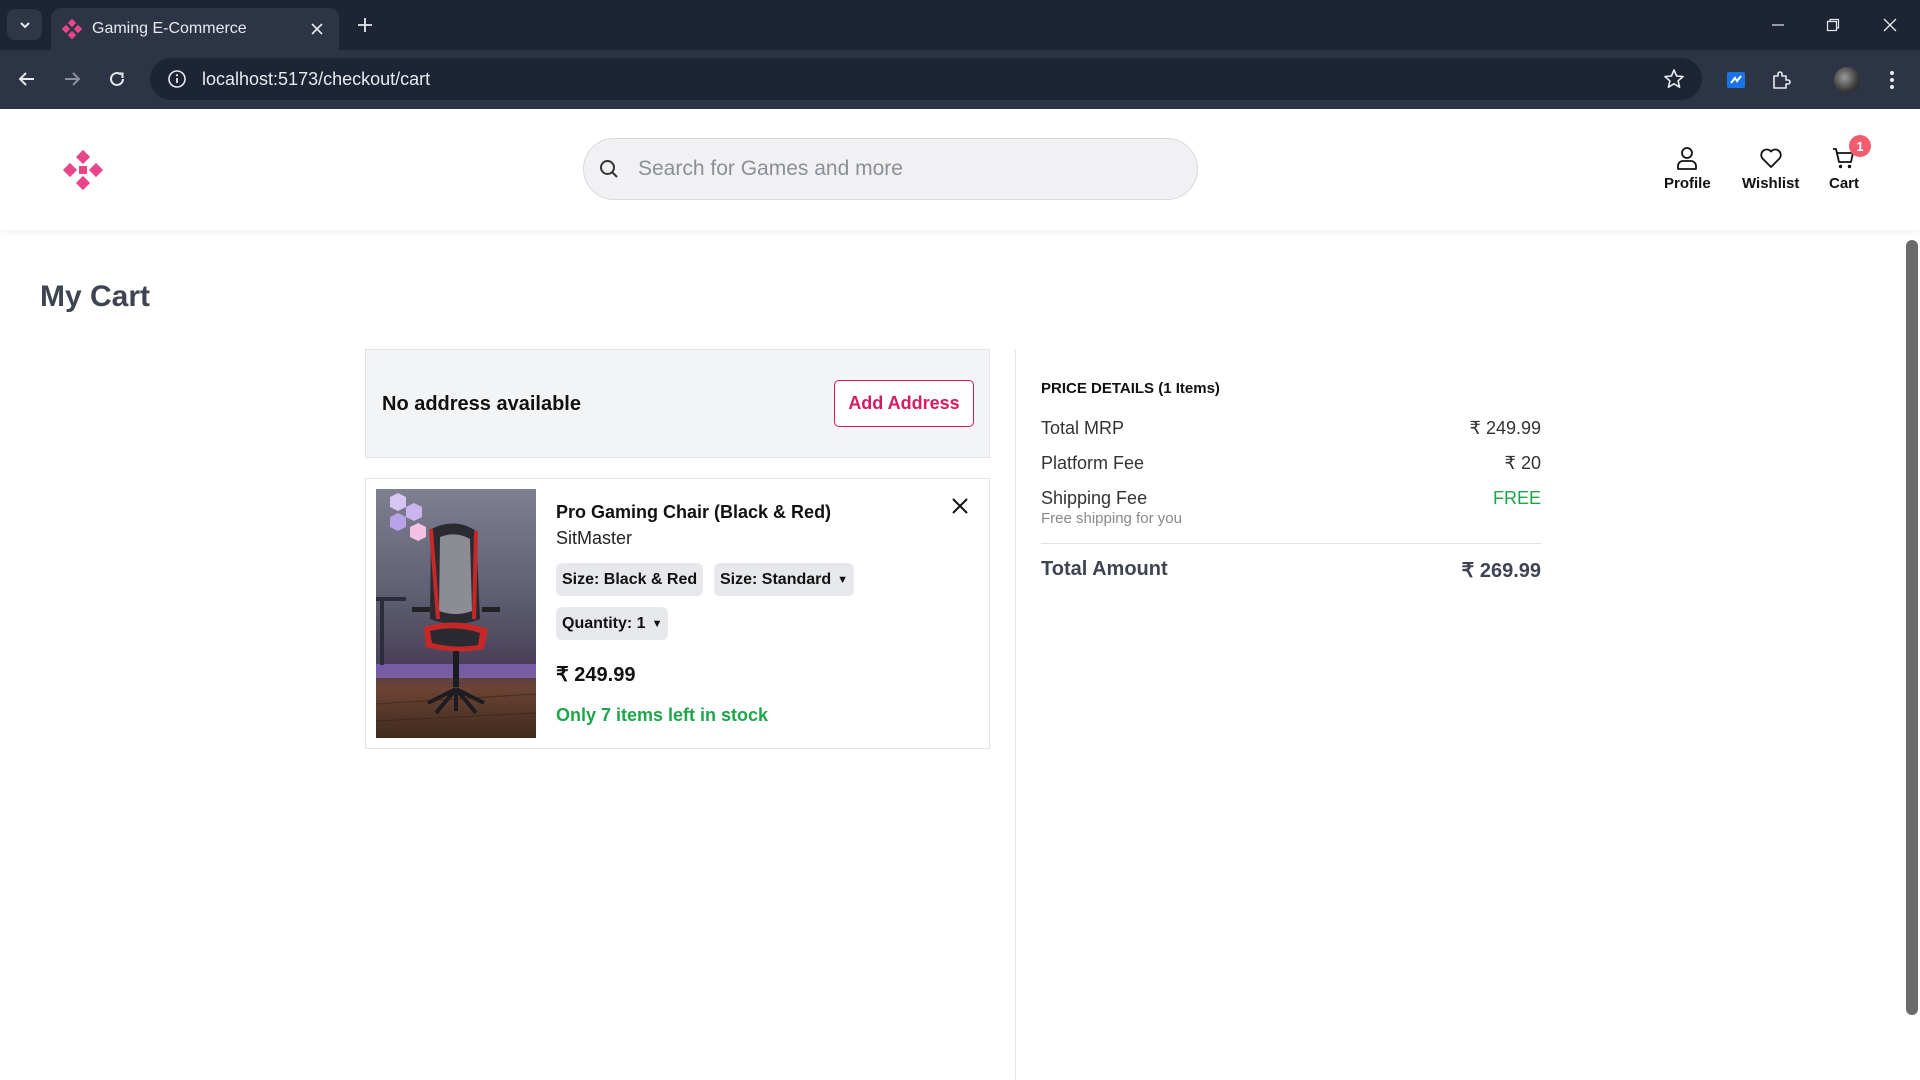  I want to click on size-selector: Size: Standard ▼, so click(784, 579).